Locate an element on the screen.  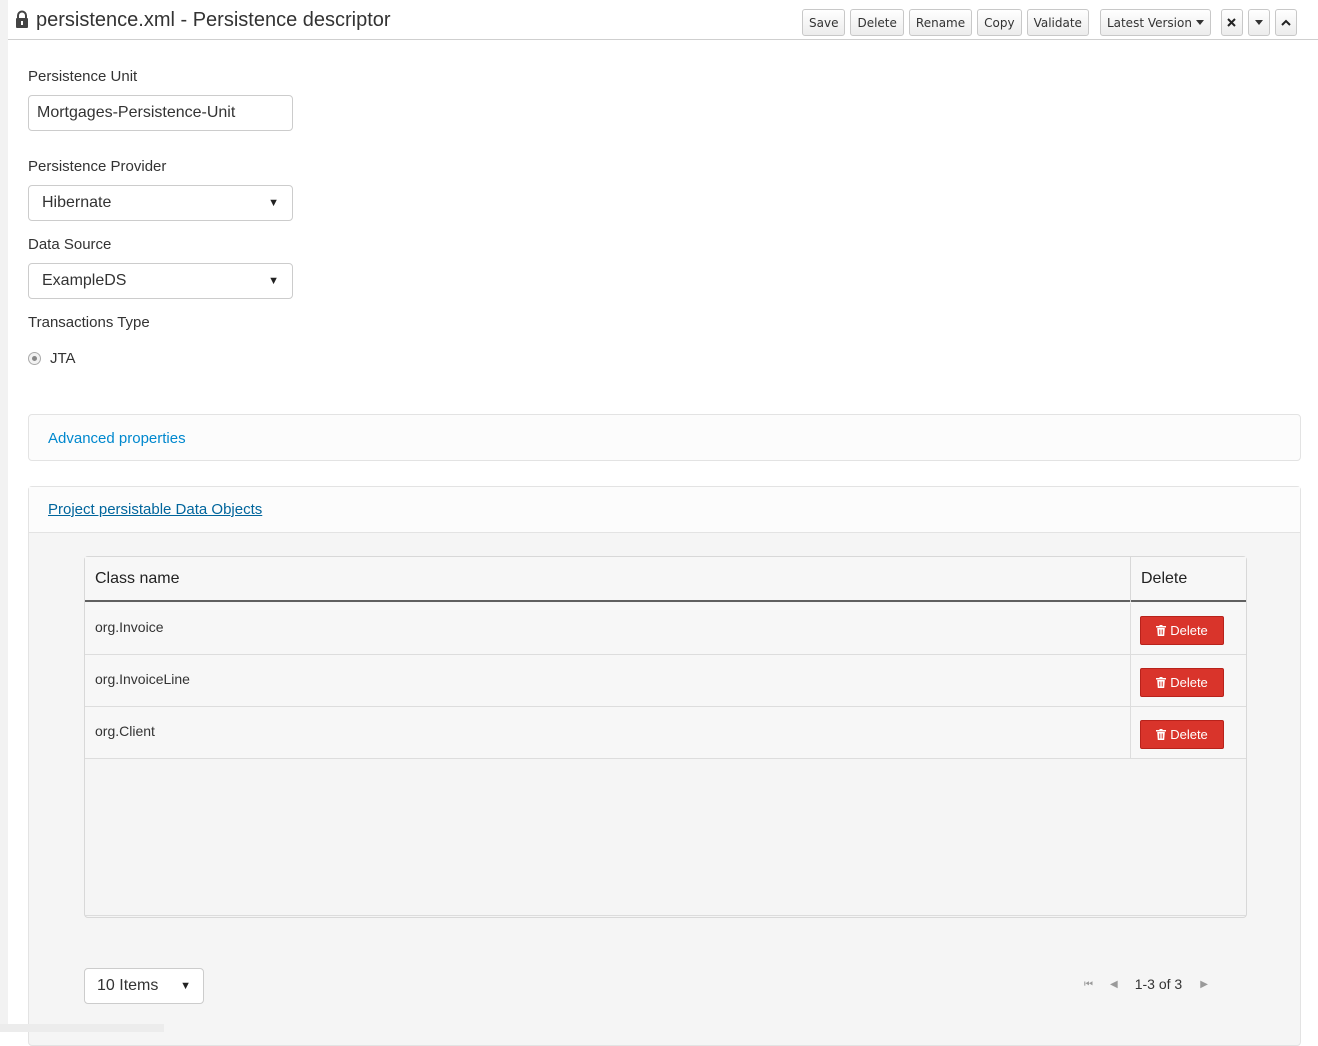
data-objects-heading: Project persistable Data Objects is located at coordinates (664, 510).